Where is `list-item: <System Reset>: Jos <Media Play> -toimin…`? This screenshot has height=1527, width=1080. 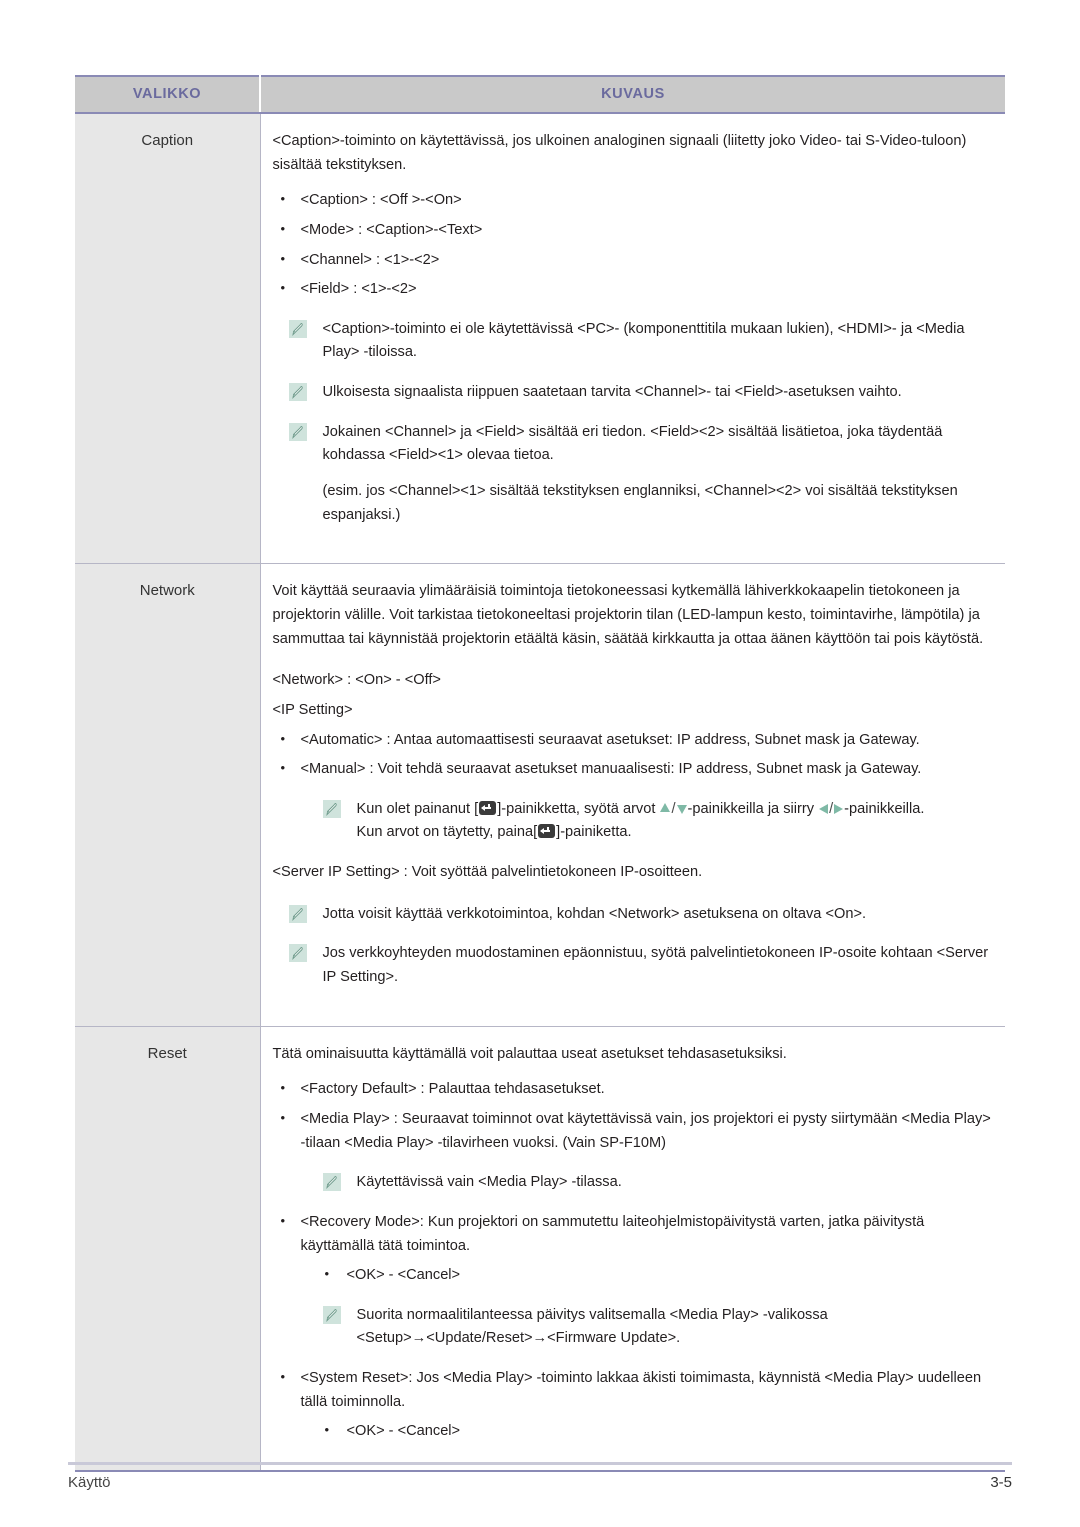
list-item: <System Reset>: Jos <Media Play> -toimin… is located at coordinates (634, 1390).